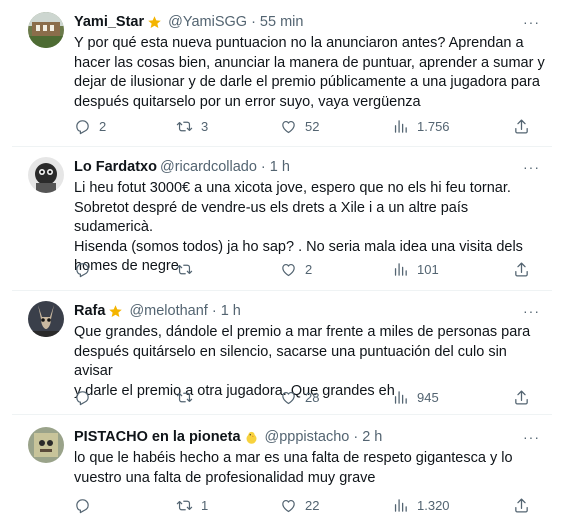 The width and height of the screenshot is (566, 531). Describe the element at coordinates (415, 269) in the screenshot. I see `views-button: 101` at that location.